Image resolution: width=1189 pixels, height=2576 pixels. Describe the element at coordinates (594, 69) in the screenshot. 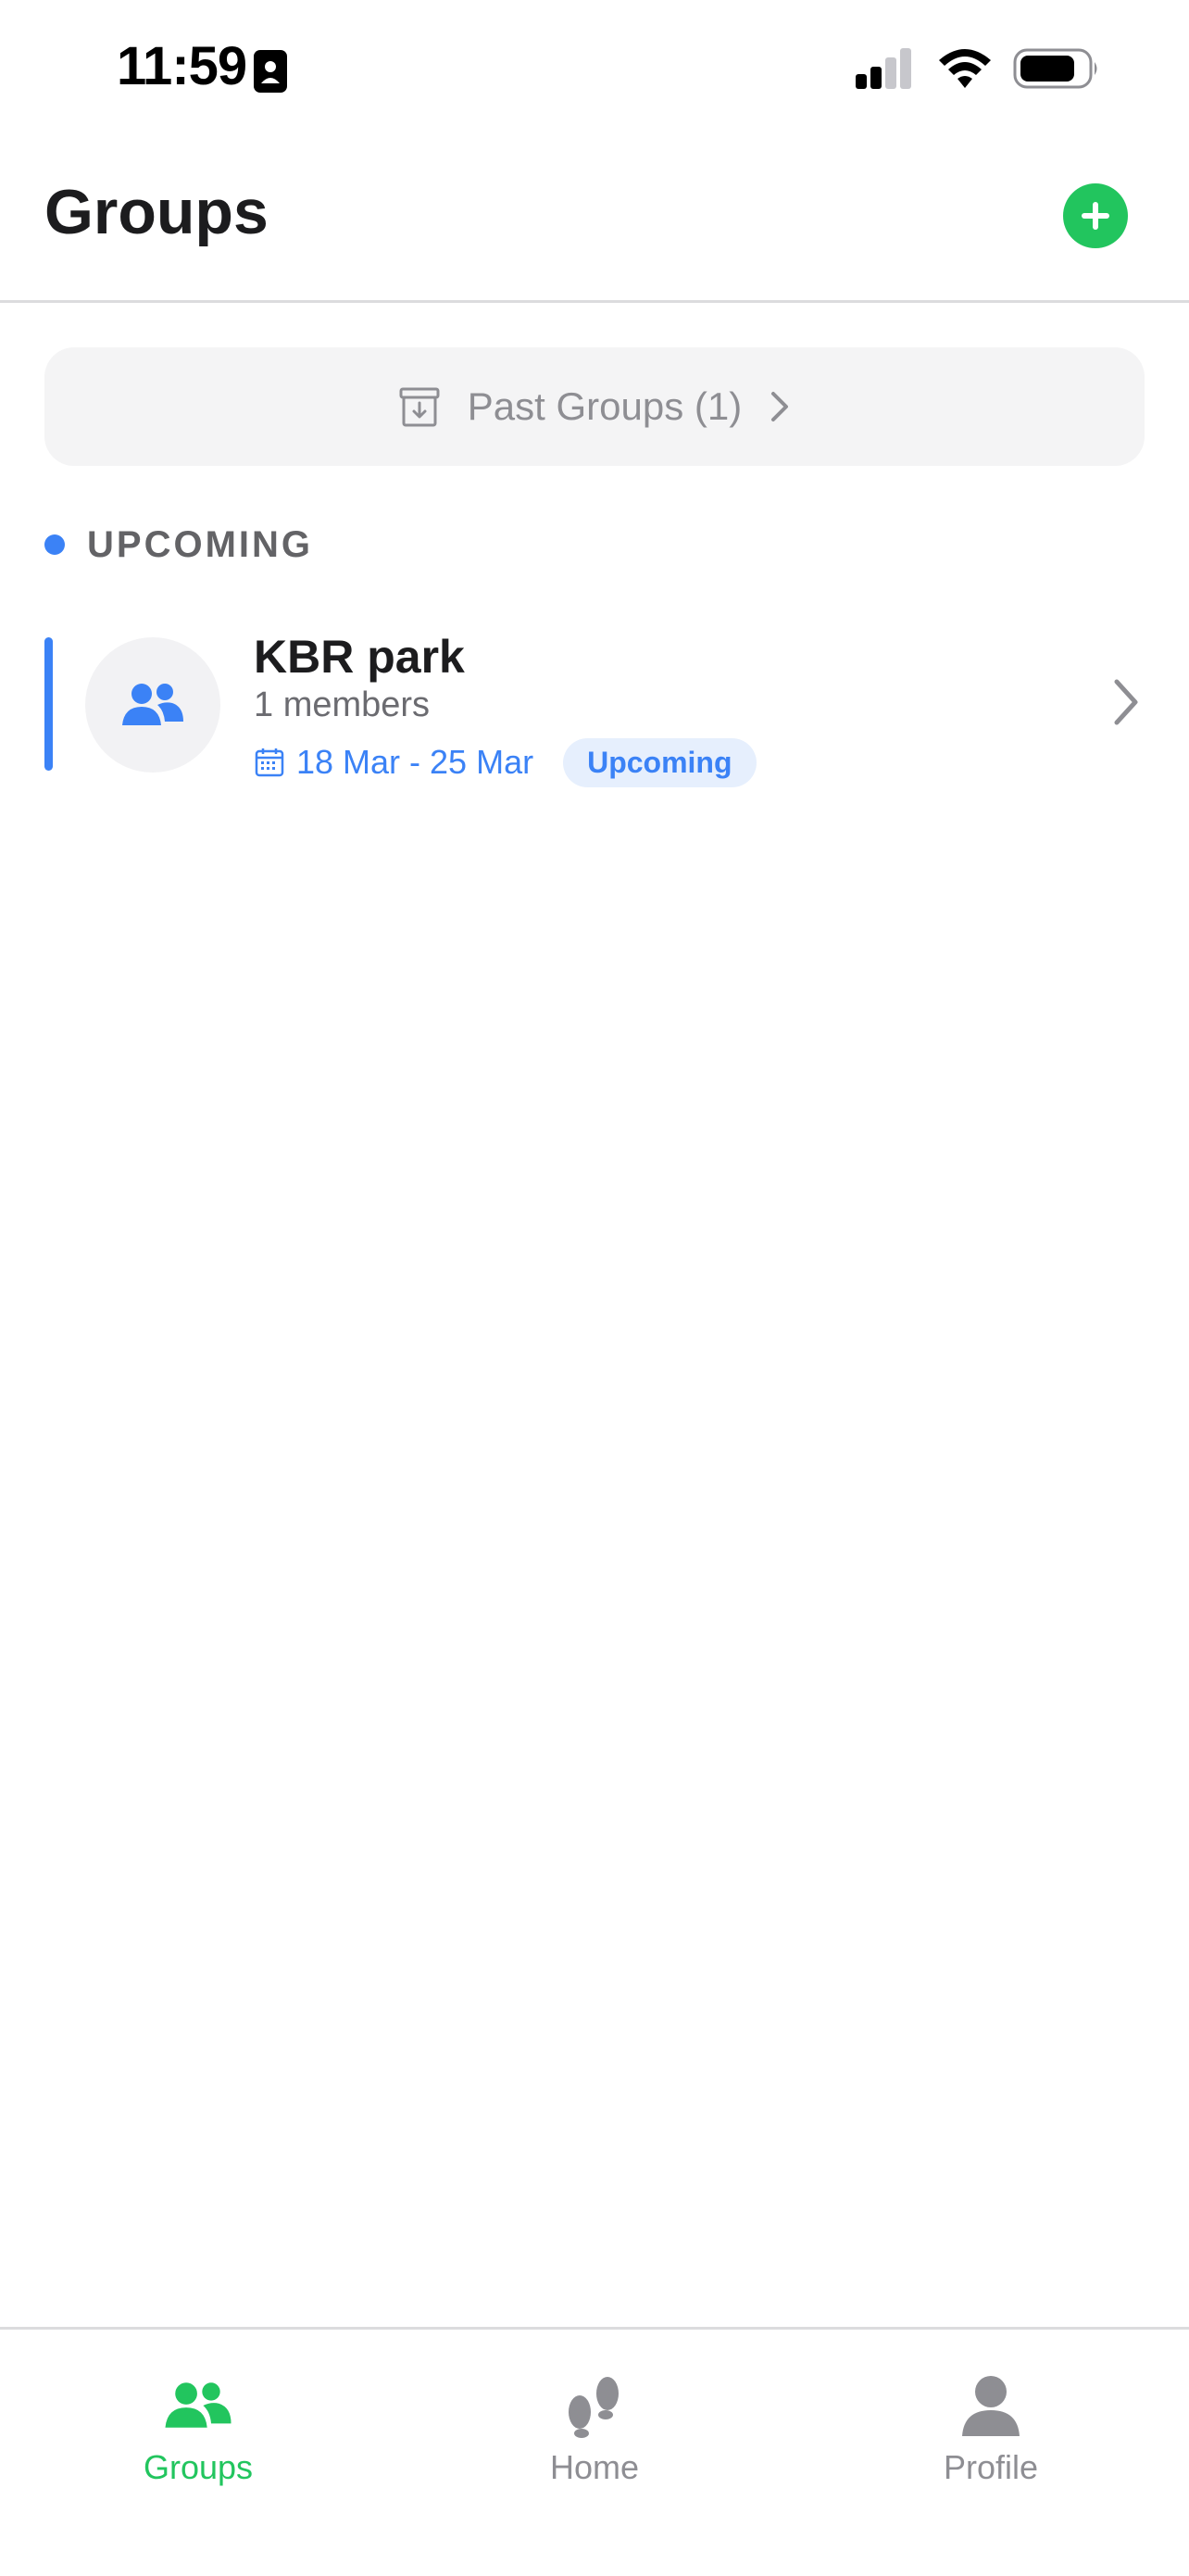

I see `status-bar: 11:59` at that location.